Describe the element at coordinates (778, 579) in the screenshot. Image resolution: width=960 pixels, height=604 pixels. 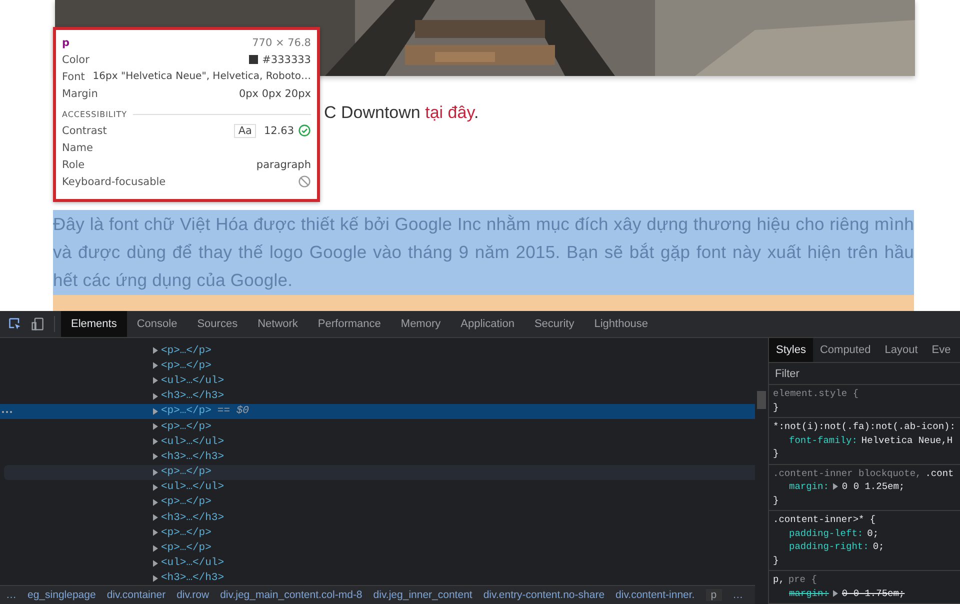
I see `css-selector: p,` at that location.